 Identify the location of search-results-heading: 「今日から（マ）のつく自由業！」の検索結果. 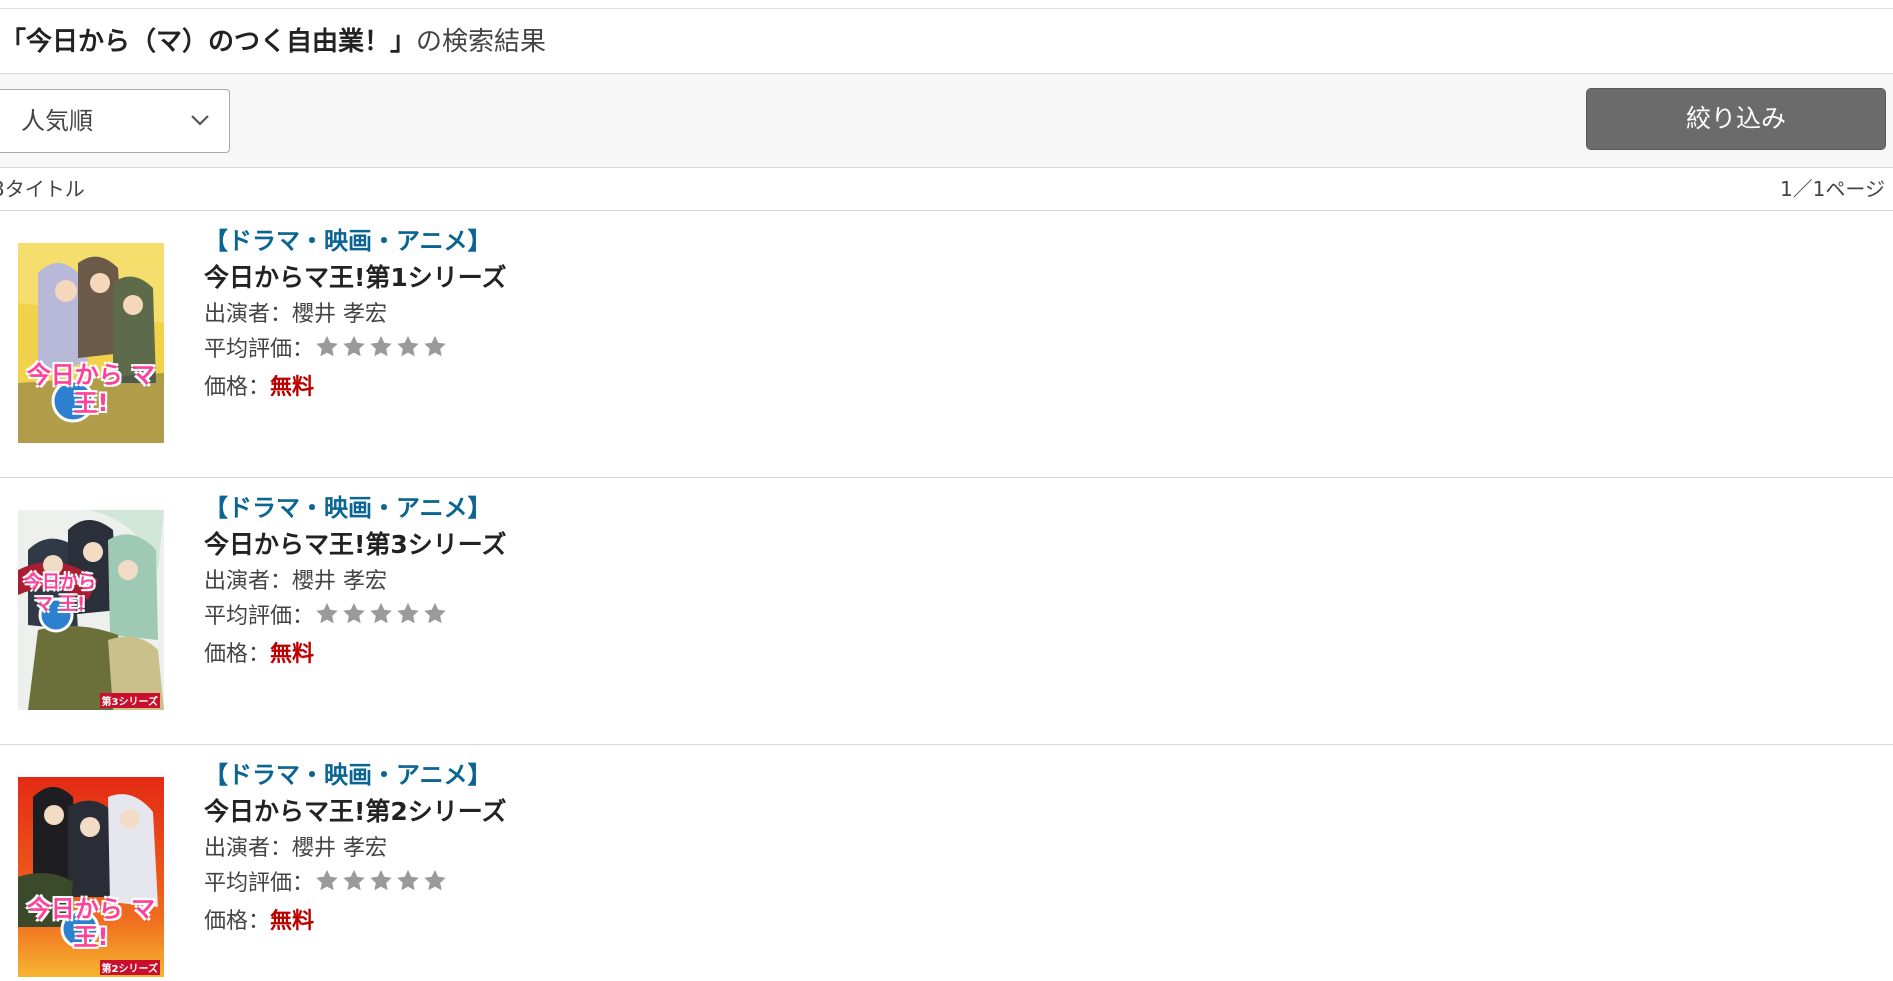
(273, 42).